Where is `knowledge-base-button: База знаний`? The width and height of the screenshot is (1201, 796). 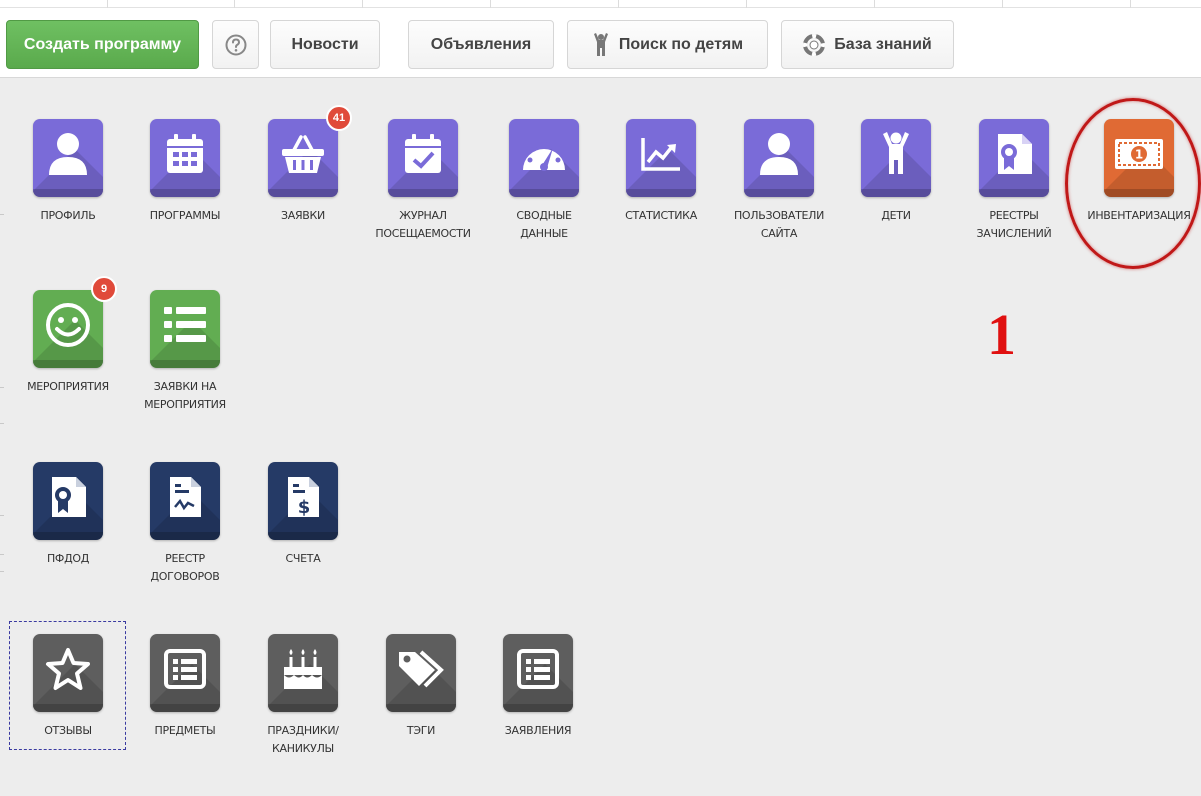
knowledge-base-button: База знаний is located at coordinates (867, 44).